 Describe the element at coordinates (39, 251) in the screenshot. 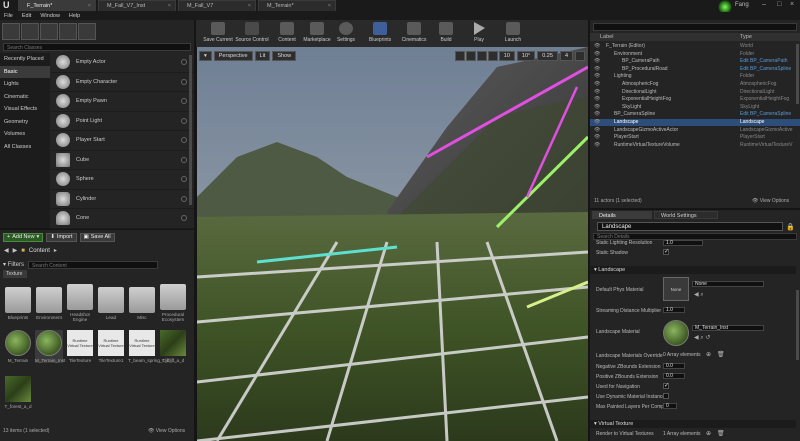

I see `path-content: Content` at that location.